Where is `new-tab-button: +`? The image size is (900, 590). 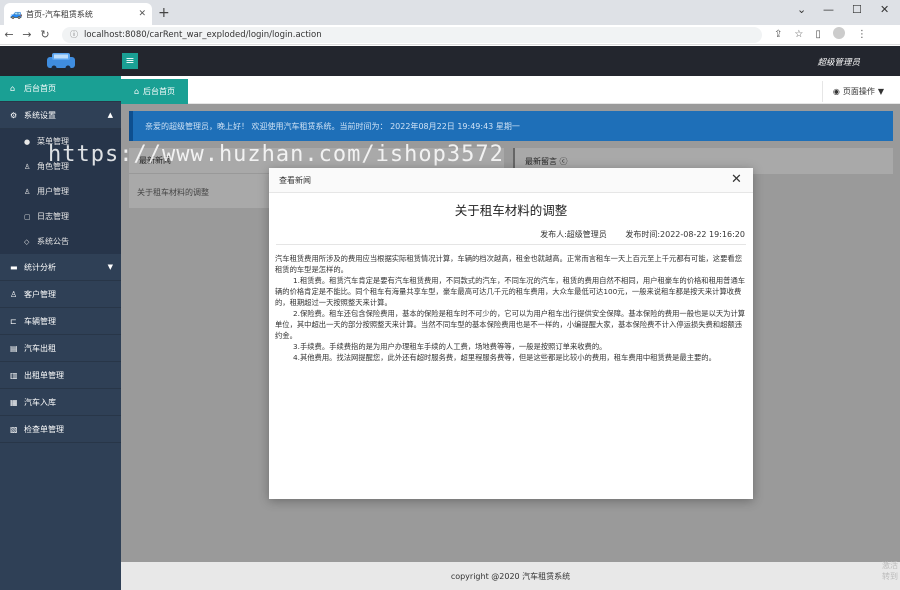
new-tab-button: + is located at coordinates (164, 13).